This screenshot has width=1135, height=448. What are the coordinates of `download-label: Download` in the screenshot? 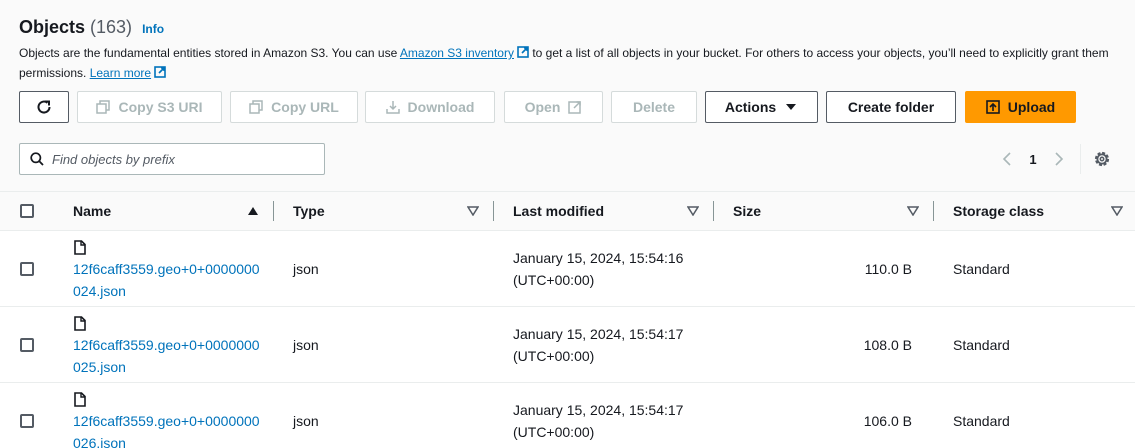 It's located at (441, 107).